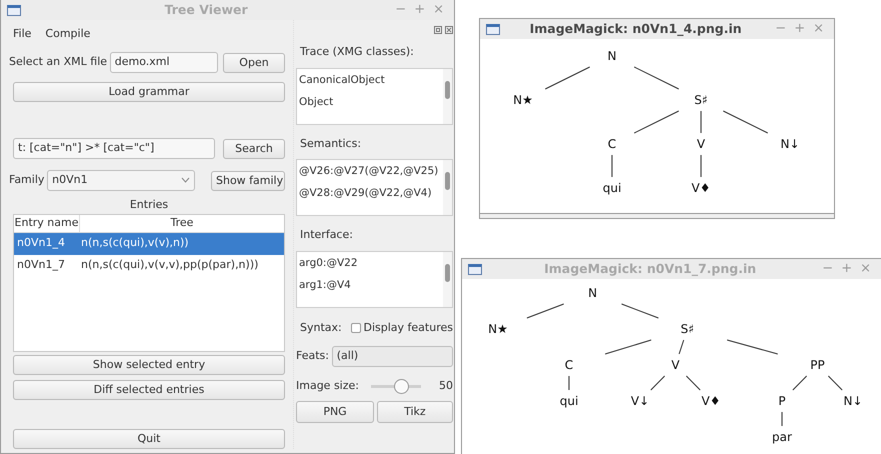 The height and width of the screenshot is (454, 881). I want to click on table-row: n0Vn1_7 n(n,s(c(qui),v(v,v),pp(p(par),n))), so click(149, 265).